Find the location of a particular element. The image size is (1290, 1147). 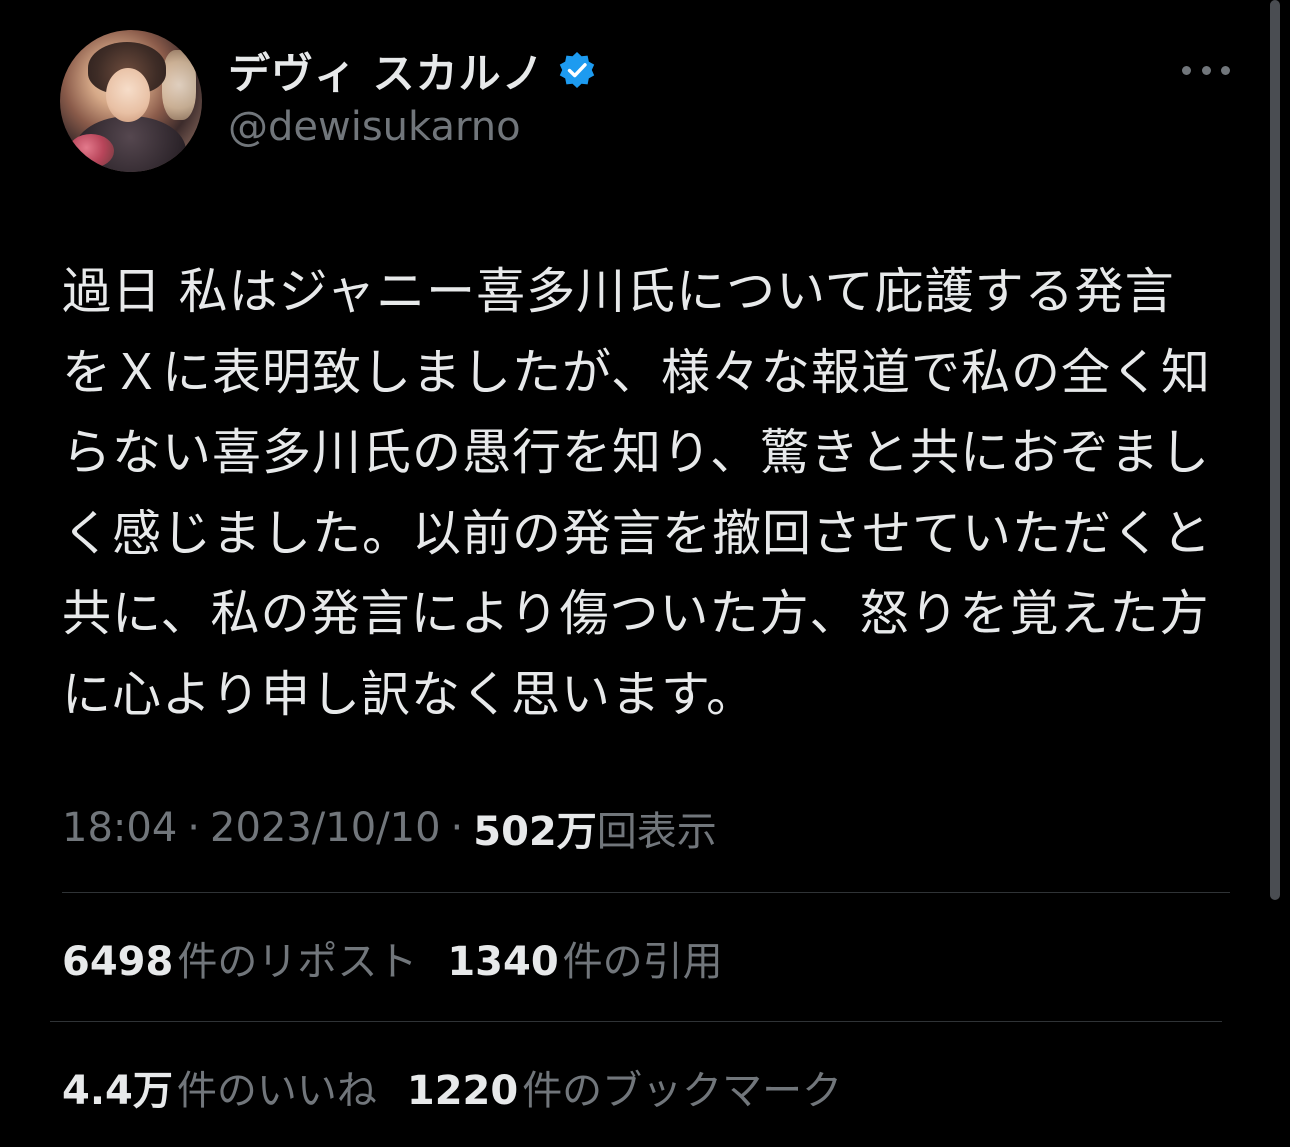

bookmarks-label: 件のブックマーク is located at coordinates (682, 1091).